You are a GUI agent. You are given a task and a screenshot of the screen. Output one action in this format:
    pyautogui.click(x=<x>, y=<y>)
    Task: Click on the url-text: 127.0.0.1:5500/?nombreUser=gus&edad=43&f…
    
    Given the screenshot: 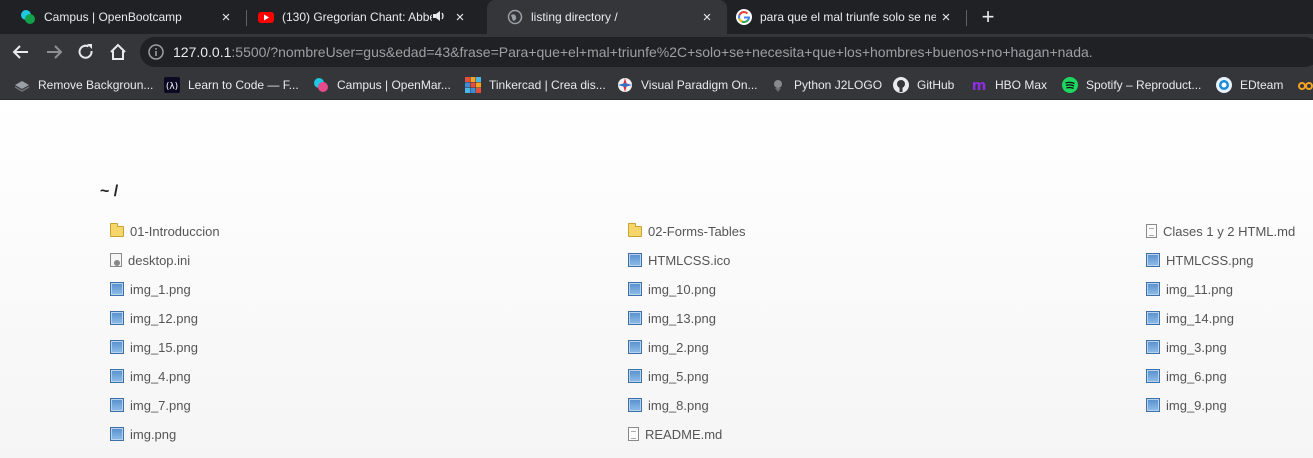 What is the action you would take?
    pyautogui.click(x=633, y=52)
    